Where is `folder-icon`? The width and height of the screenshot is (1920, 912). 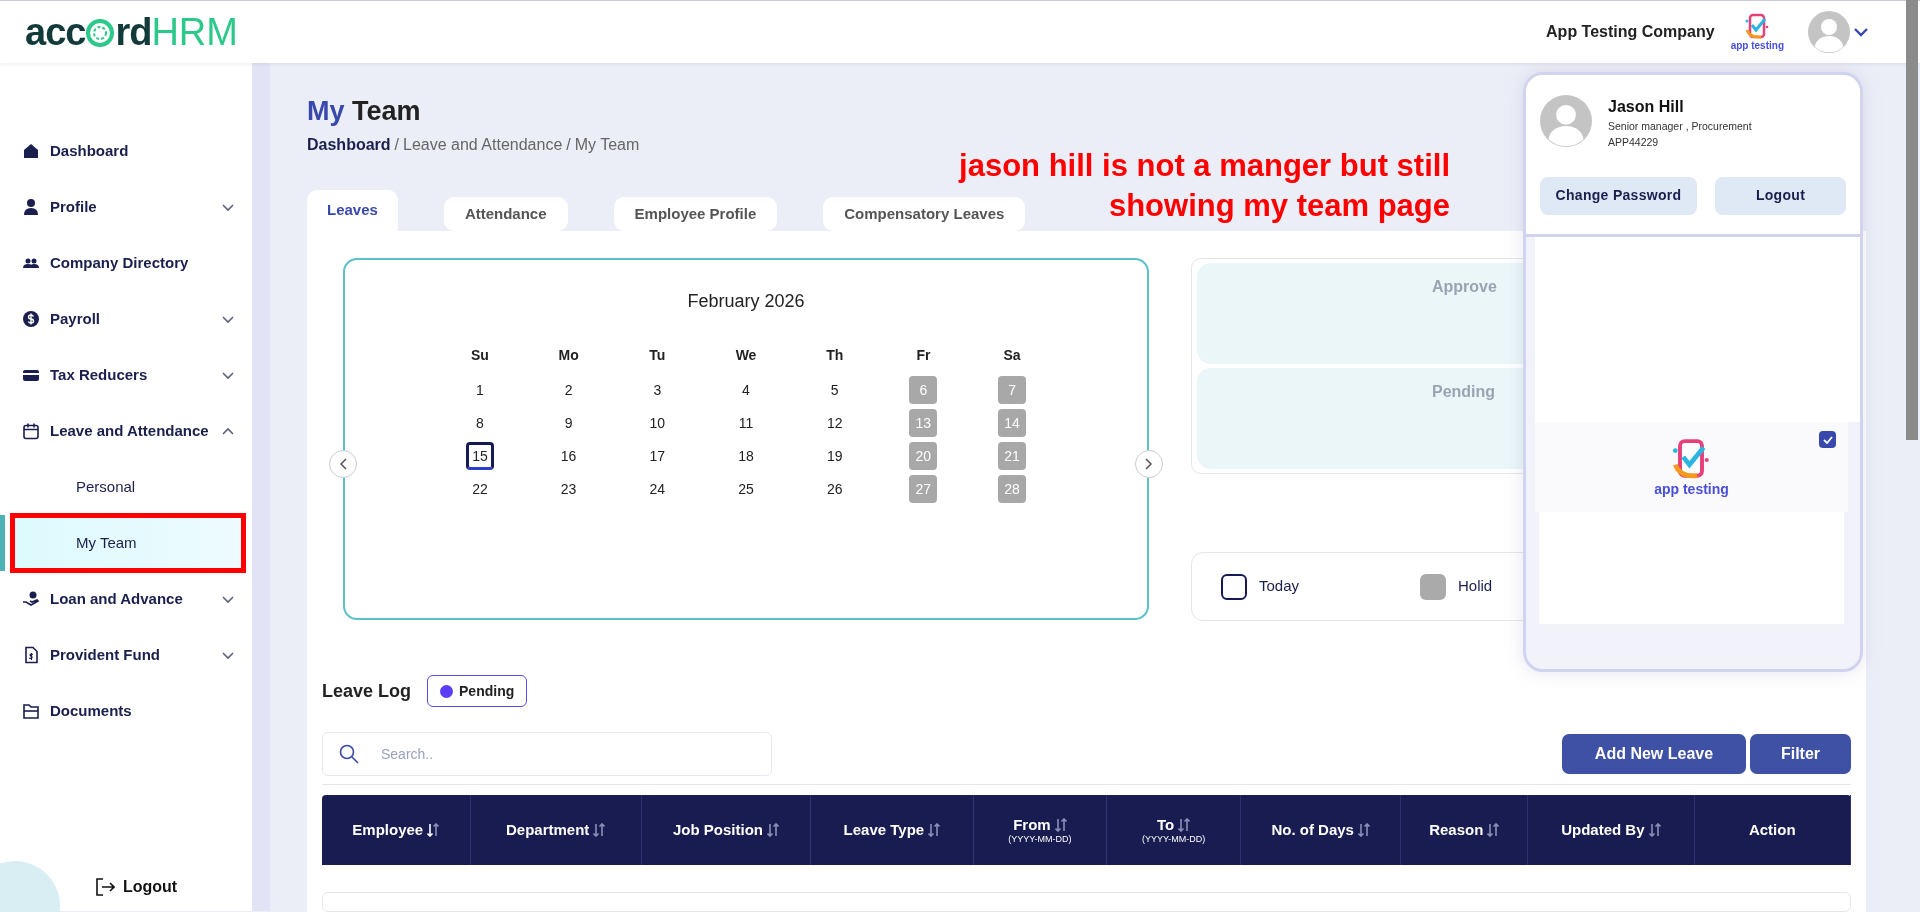 folder-icon is located at coordinates (31, 711).